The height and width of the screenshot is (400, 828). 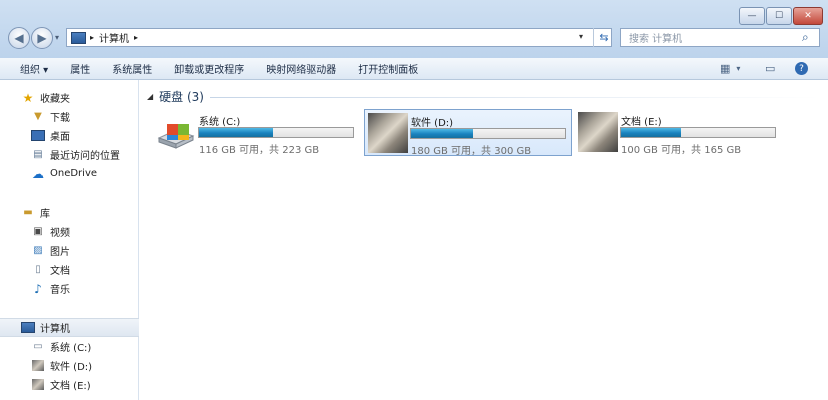 What do you see at coordinates (641, 122) in the screenshot?
I see `drive-name: 文档 (E:)` at bounding box center [641, 122].